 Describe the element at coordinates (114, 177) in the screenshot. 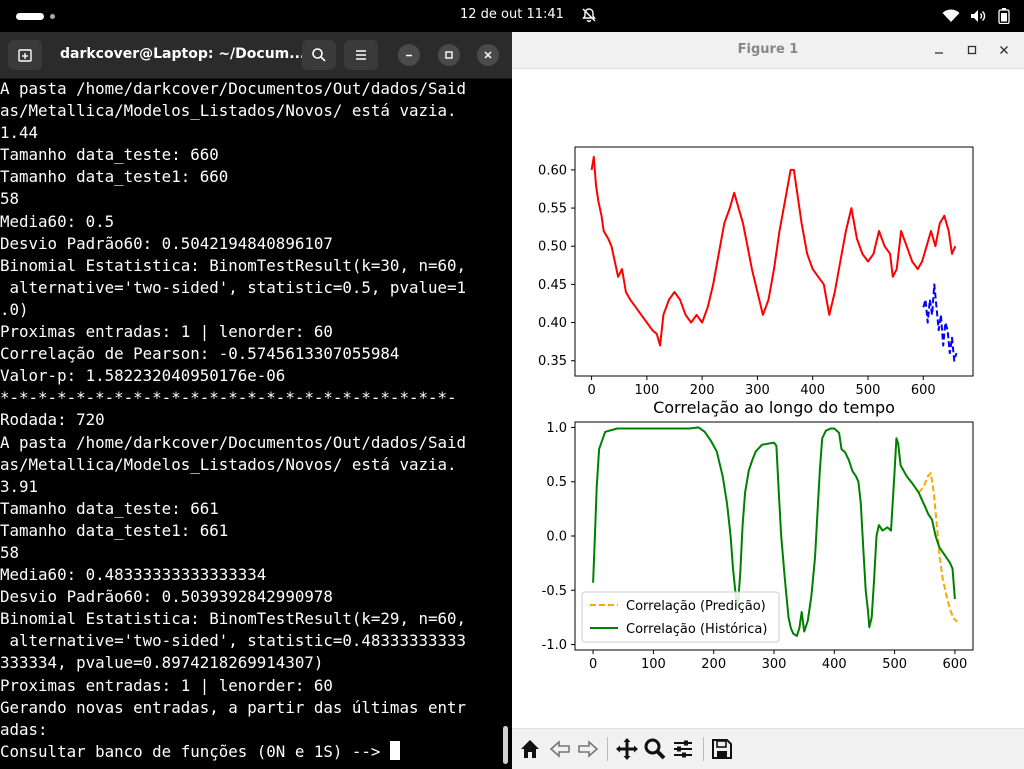

I see `terminal-line: Tamanho data_teste1: 660` at that location.